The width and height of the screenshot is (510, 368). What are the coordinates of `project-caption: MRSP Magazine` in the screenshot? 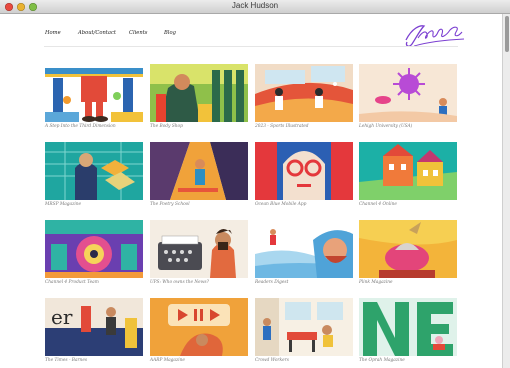 It's located at (63, 204).